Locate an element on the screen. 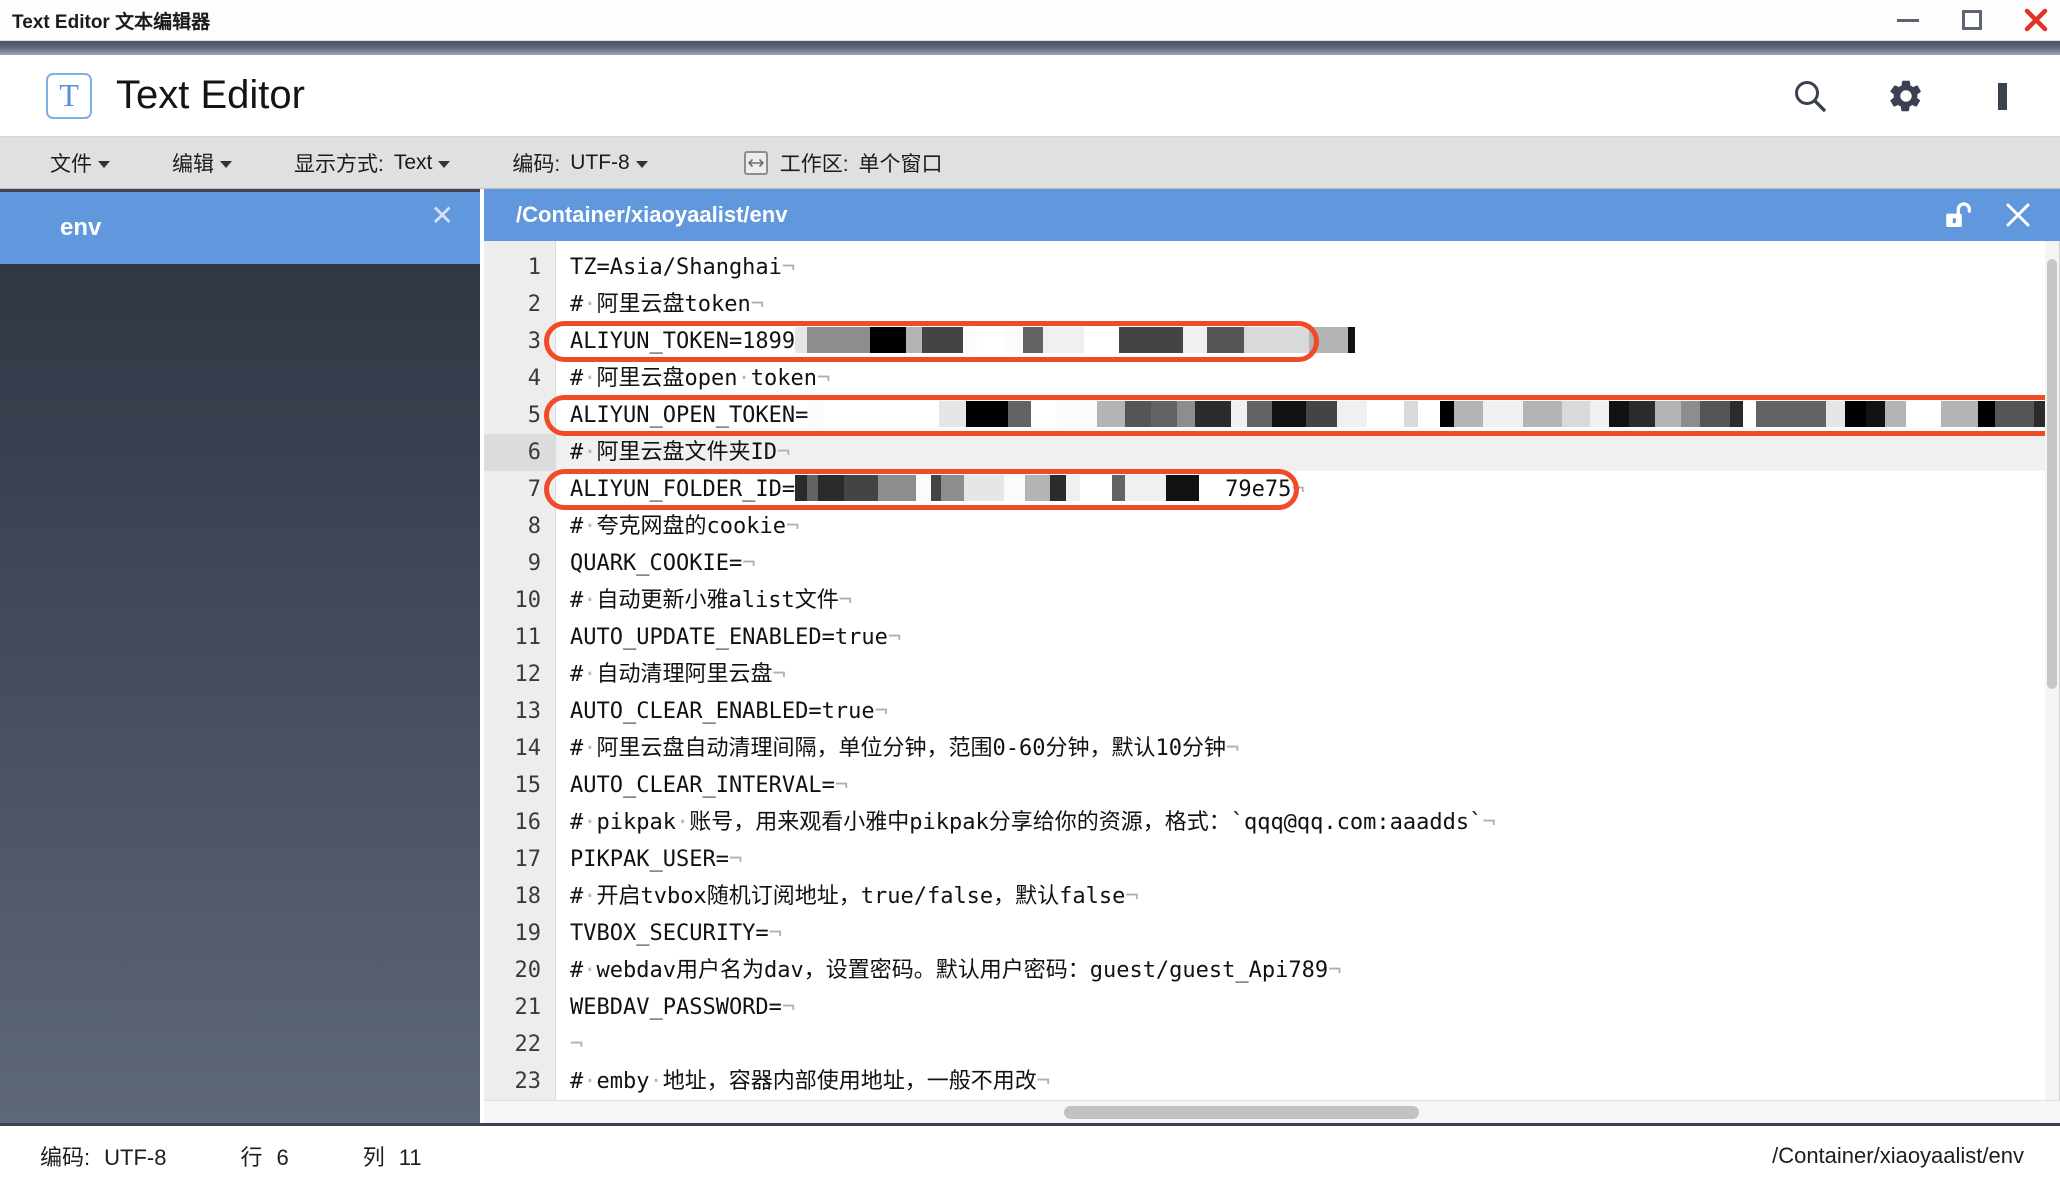 This screenshot has height=1198, width=2060. code-line-text: AUTO_UPDATE_ENABLED=true is located at coordinates (729, 637).